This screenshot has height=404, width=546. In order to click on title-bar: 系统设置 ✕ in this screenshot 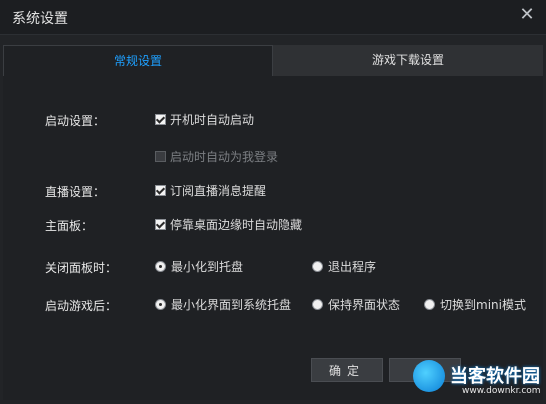, I will do `click(273, 17)`.